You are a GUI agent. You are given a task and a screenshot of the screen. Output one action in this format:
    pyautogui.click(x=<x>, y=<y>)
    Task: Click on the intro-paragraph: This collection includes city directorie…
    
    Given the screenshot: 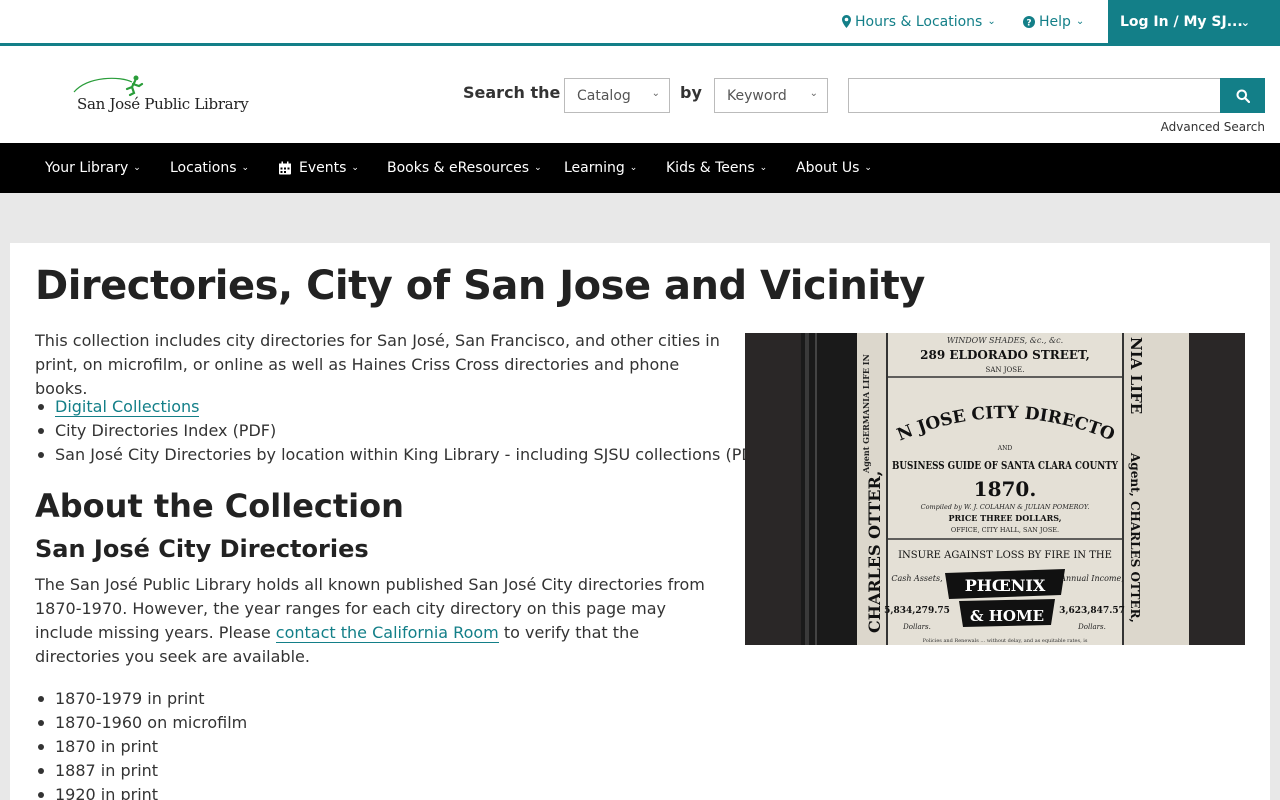 What is the action you would take?
    pyautogui.click(x=377, y=364)
    